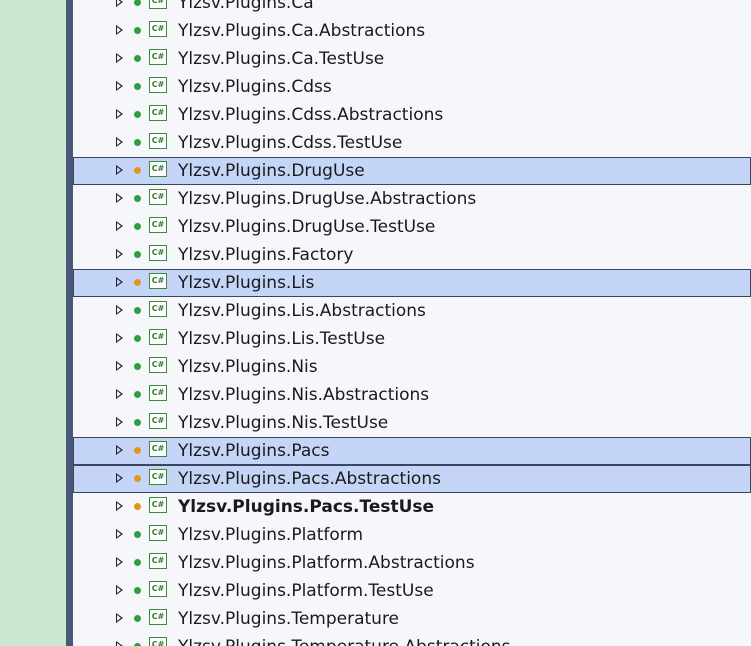 The width and height of the screenshot is (751, 646). I want to click on tree-item-project: C# Ylzsv.Plugins.Ca.TestUse, so click(412, 59).